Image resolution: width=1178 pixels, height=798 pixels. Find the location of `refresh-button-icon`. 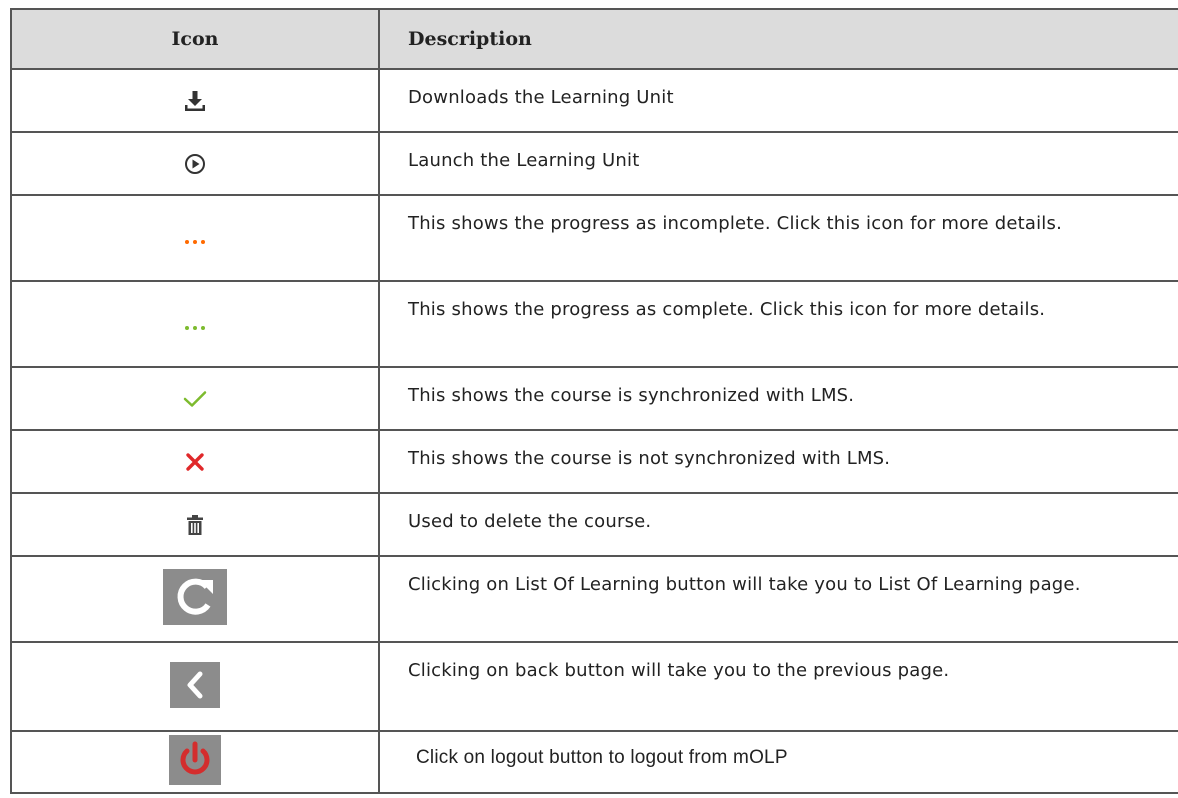

refresh-button-icon is located at coordinates (195, 597).